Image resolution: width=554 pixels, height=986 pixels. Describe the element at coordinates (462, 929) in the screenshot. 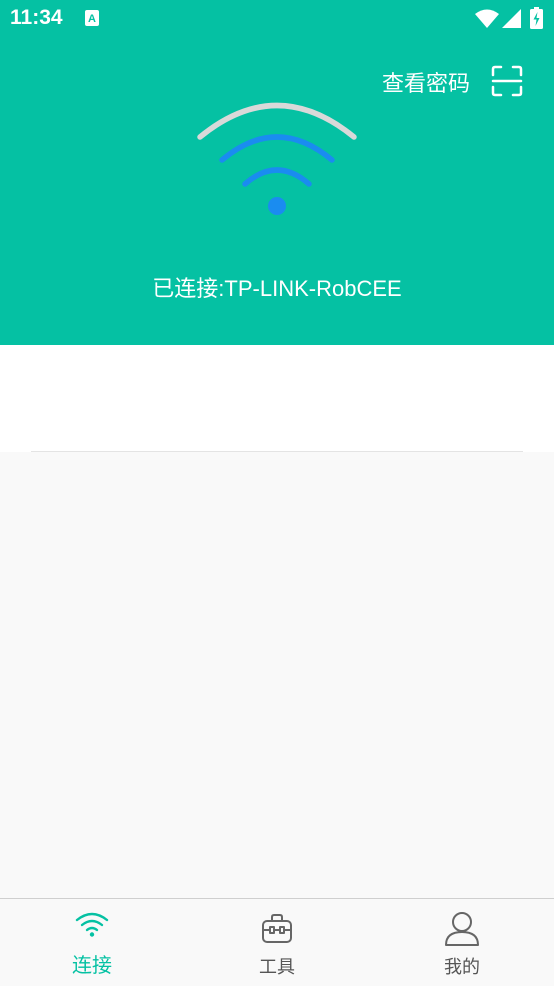

I see `user-icon` at that location.